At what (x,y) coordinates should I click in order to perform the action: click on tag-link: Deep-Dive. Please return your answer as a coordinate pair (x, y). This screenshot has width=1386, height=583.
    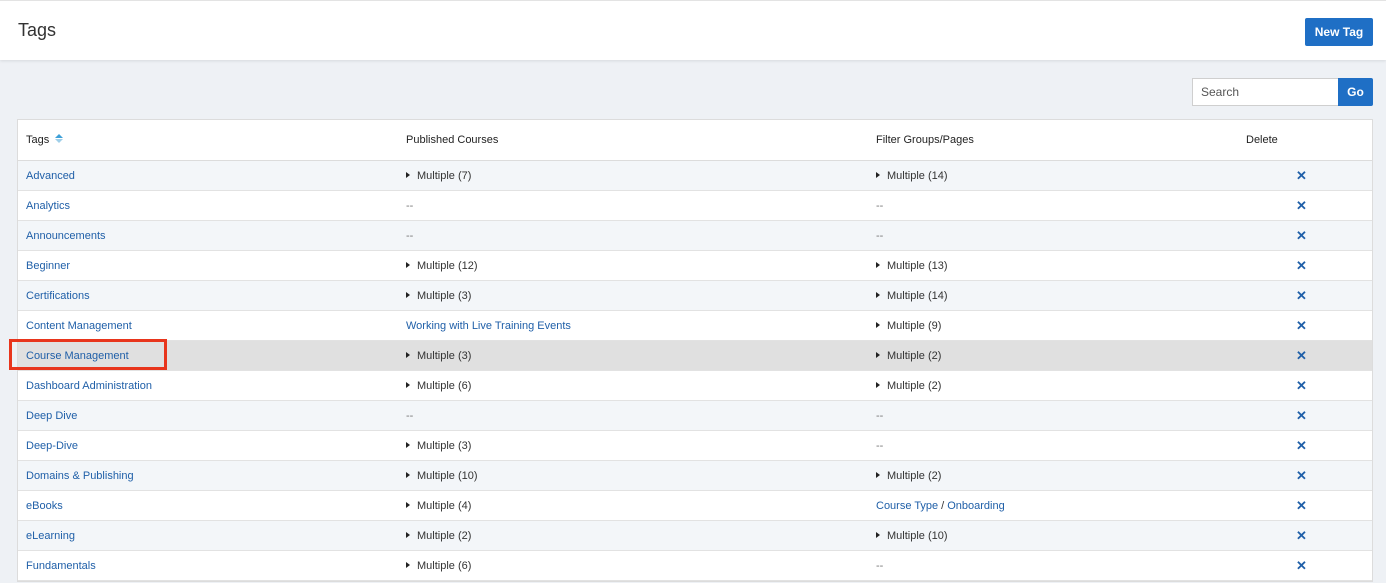
    Looking at the image, I should click on (52, 446).